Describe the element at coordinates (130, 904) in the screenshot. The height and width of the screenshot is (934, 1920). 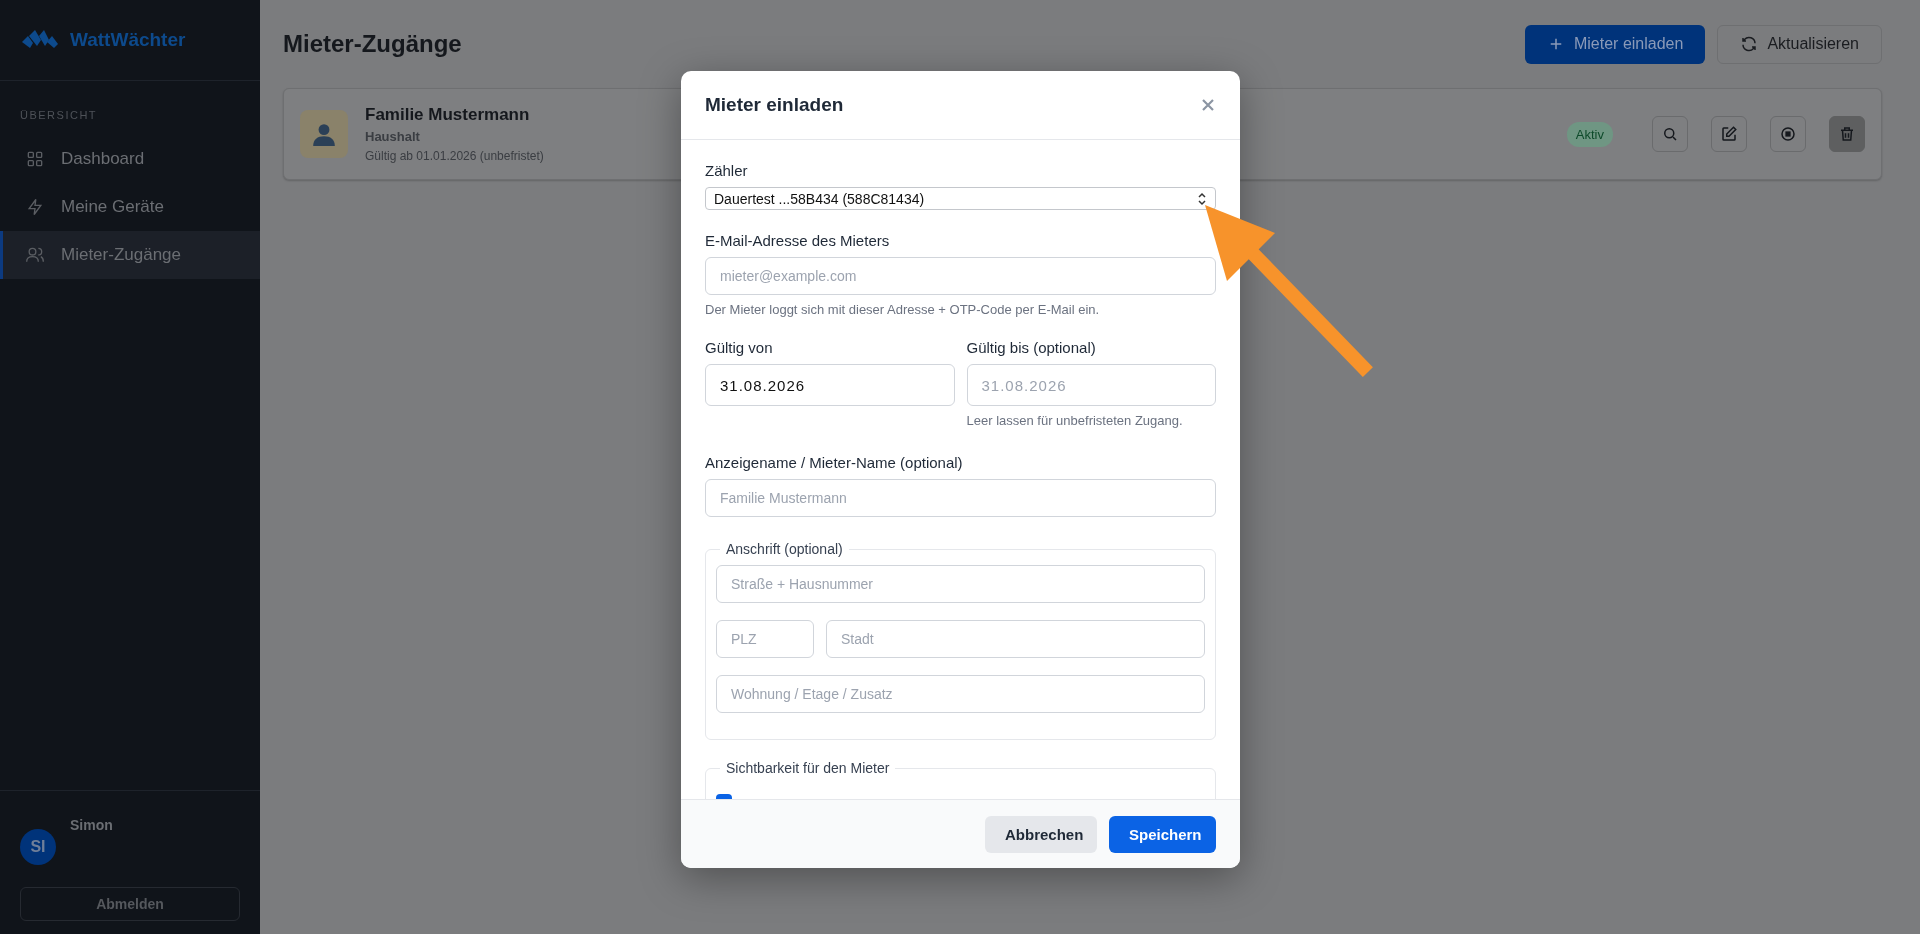
I see `logout-button: Abmelden` at that location.